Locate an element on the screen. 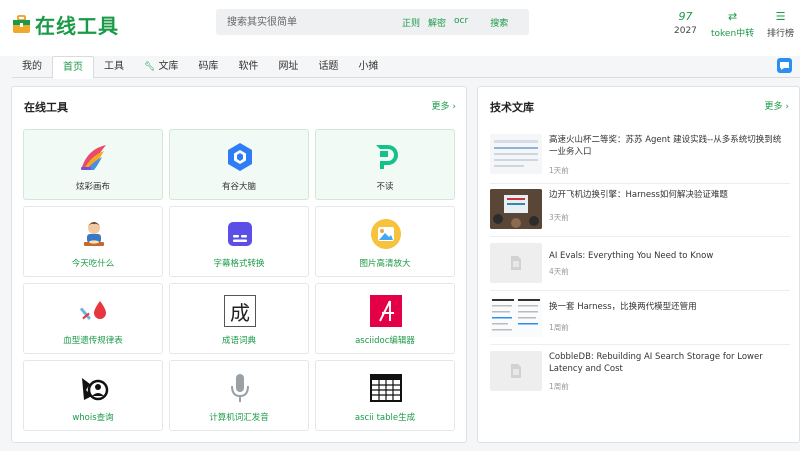  tool-tile: 今天吃什么 is located at coordinates (93, 241).